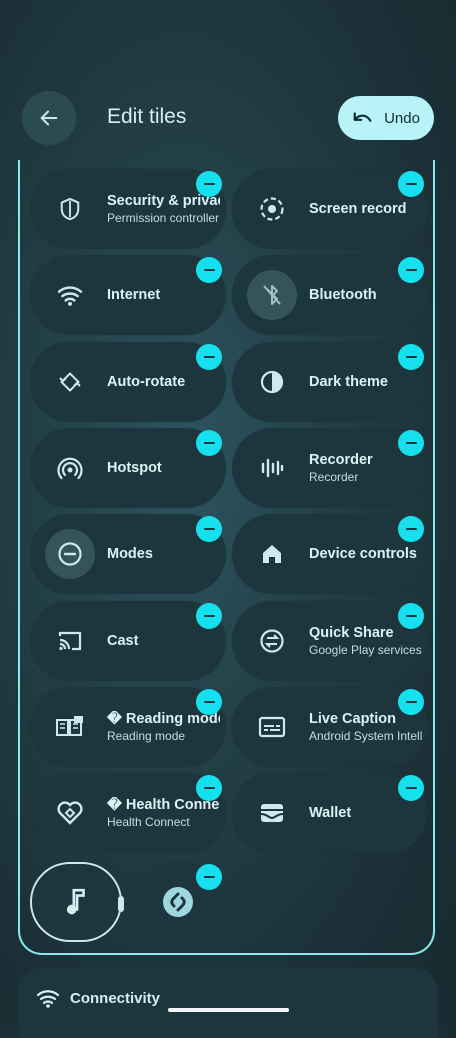 Image resolution: width=456 pixels, height=1038 pixels. What do you see at coordinates (70, 468) in the screenshot?
I see `hotspot-icon` at bounding box center [70, 468].